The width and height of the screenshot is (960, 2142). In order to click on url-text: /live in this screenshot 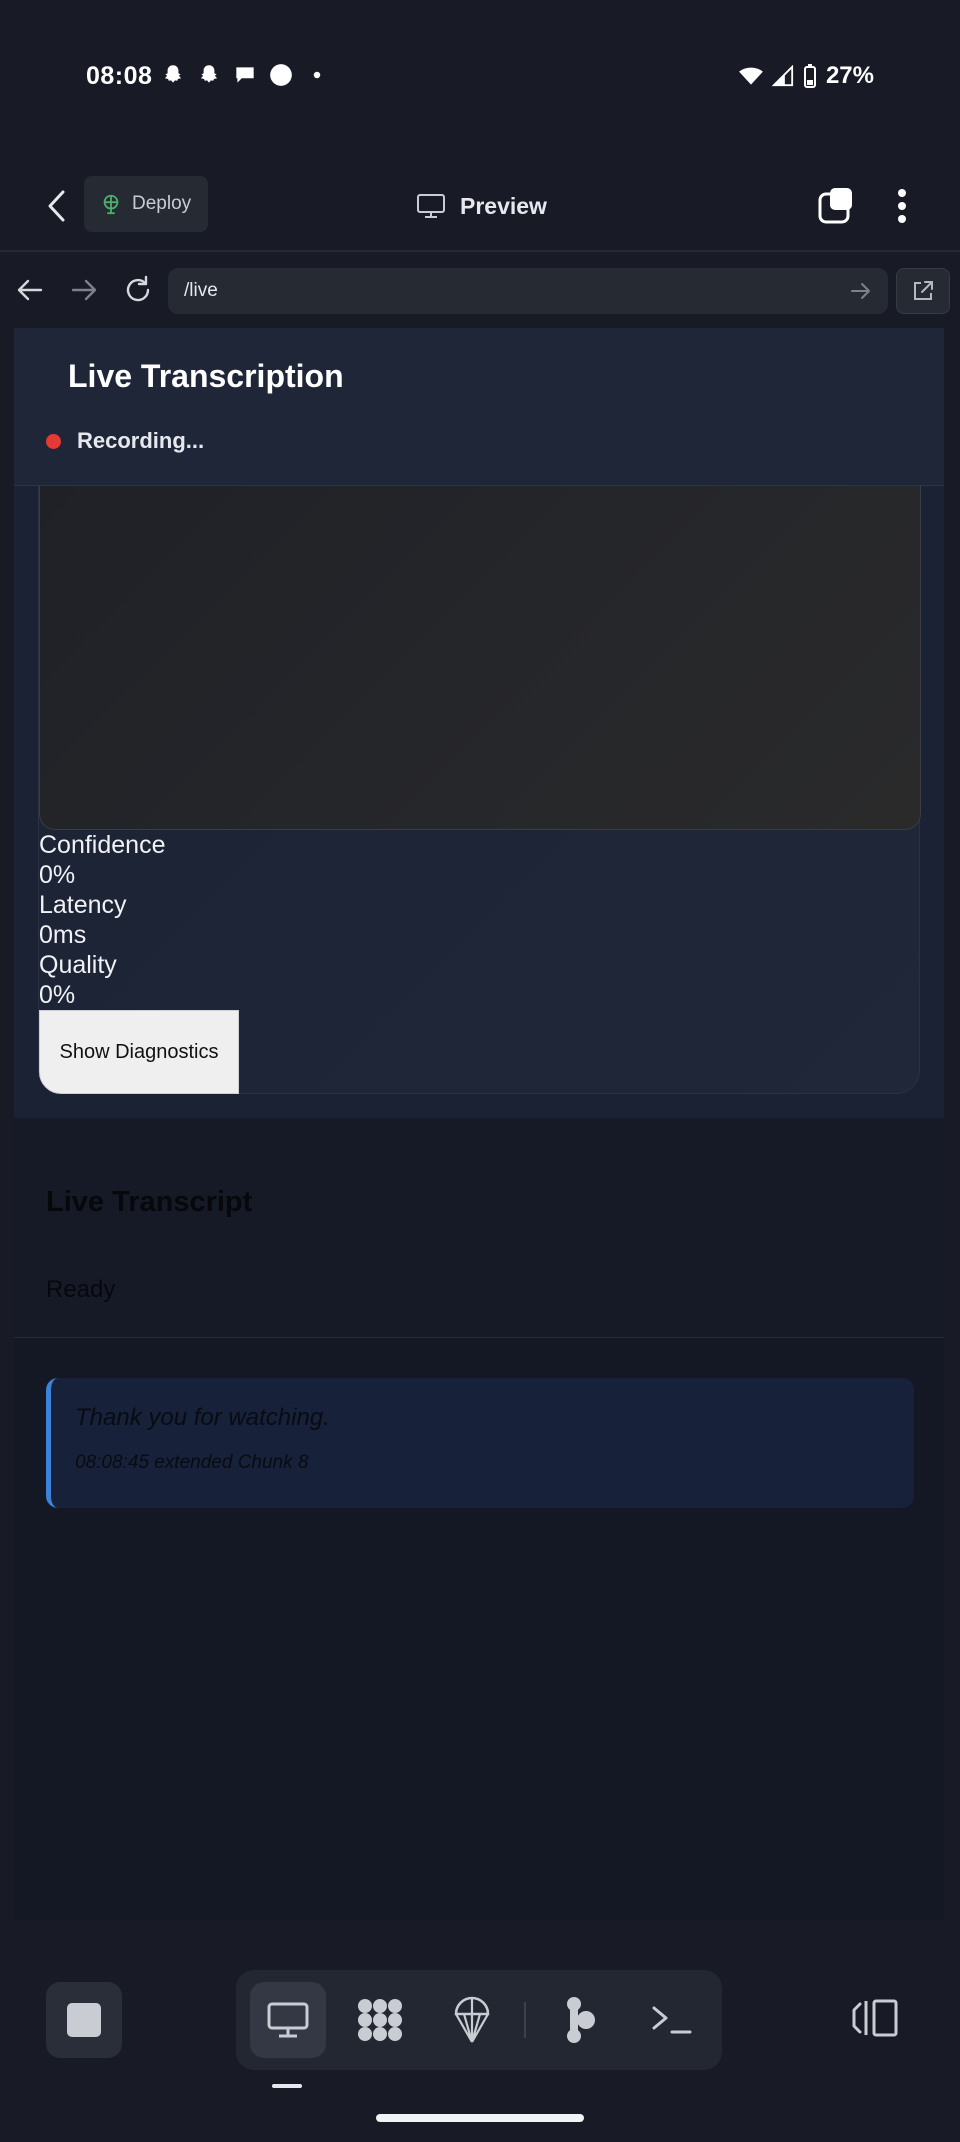, I will do `click(201, 290)`.